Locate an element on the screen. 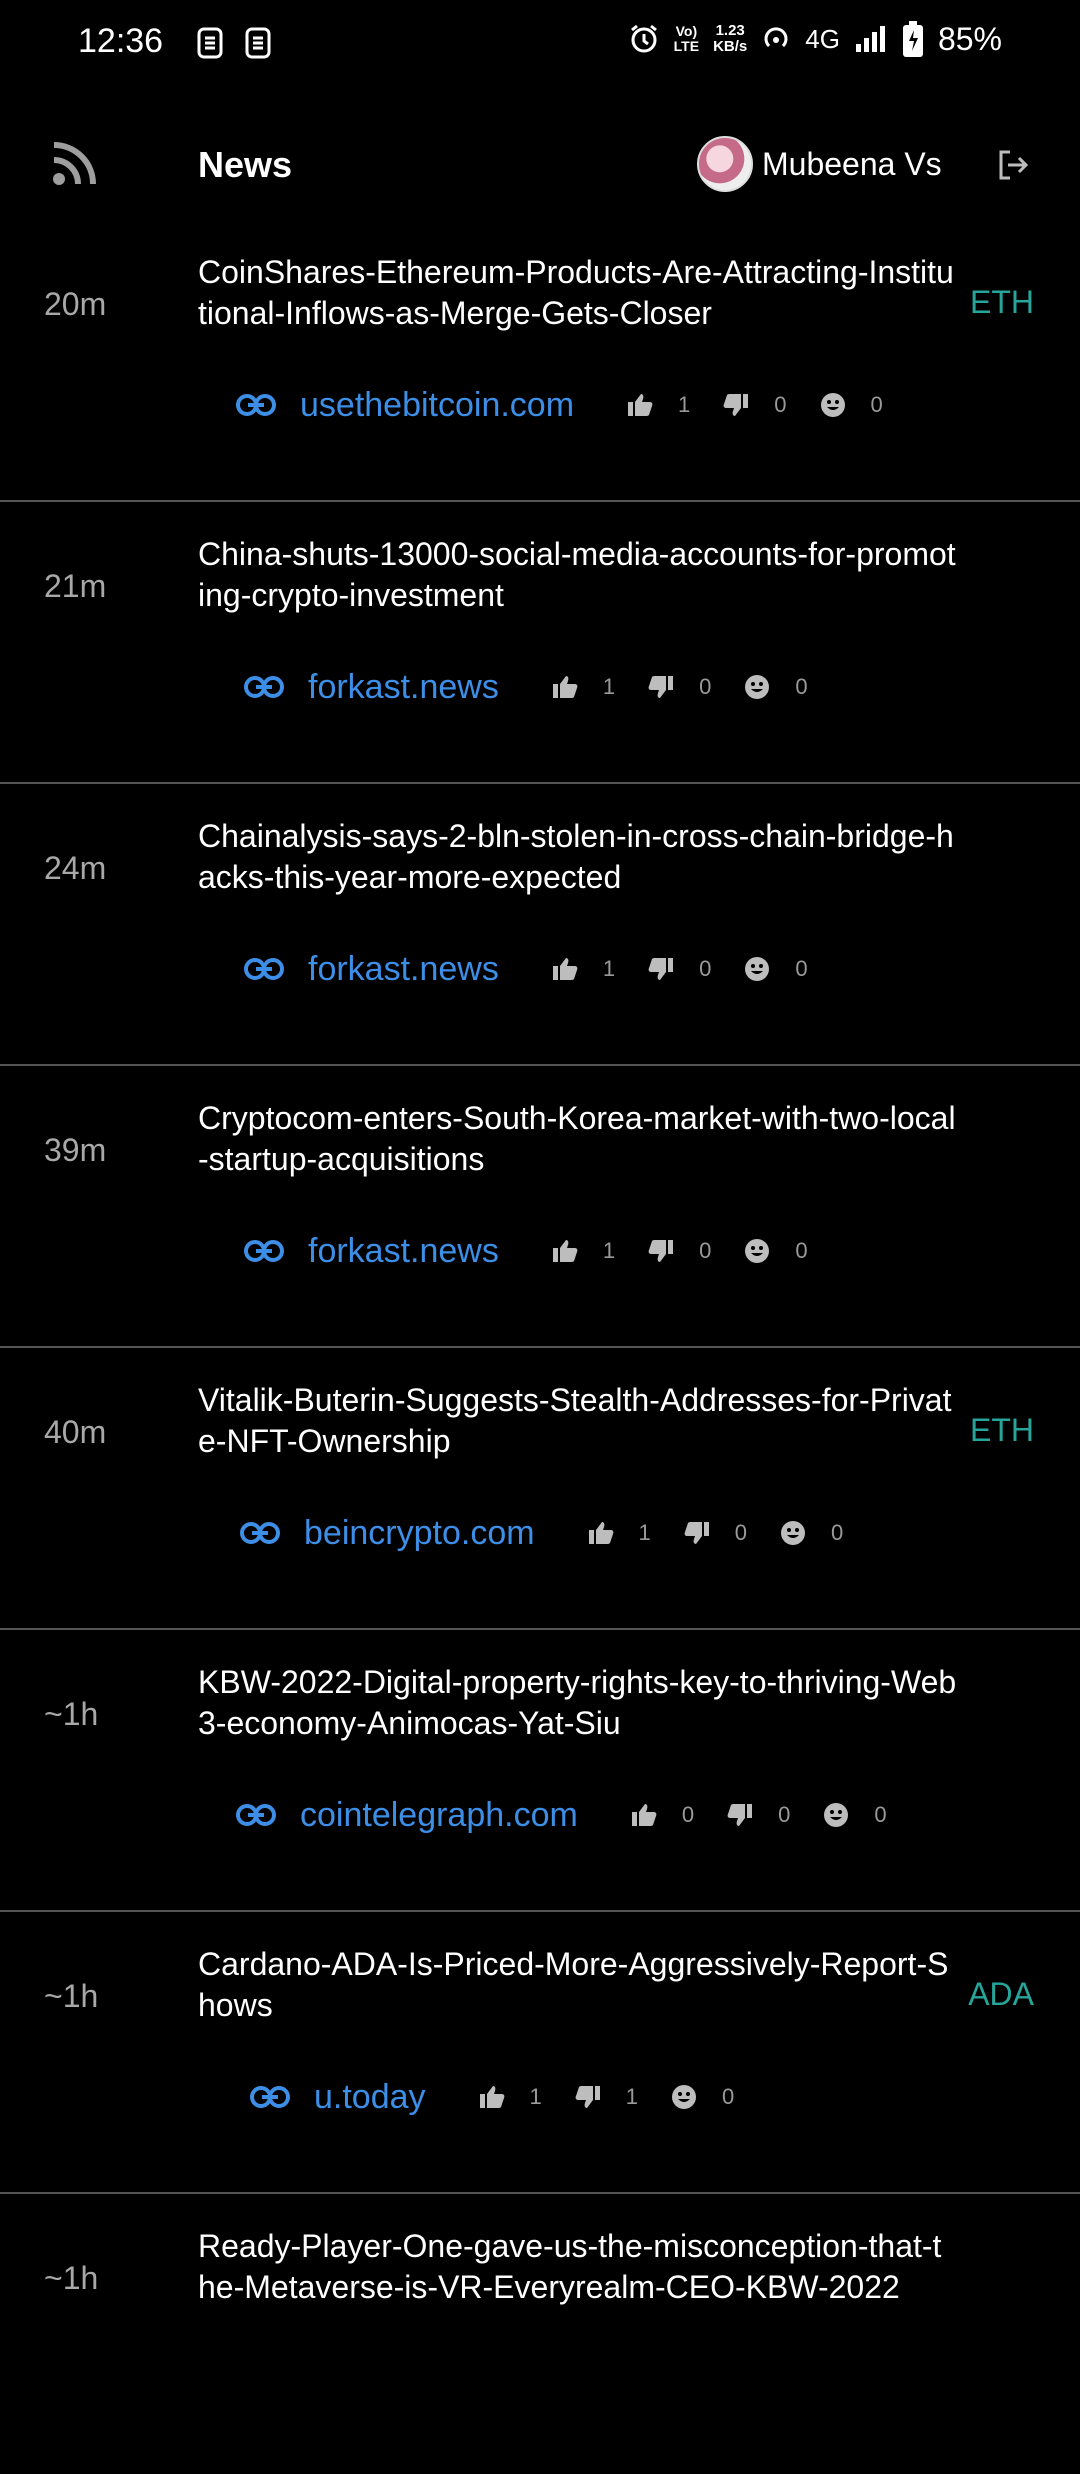 Image resolution: width=1080 pixels, height=2474 pixels. rss-icon is located at coordinates (75, 163).